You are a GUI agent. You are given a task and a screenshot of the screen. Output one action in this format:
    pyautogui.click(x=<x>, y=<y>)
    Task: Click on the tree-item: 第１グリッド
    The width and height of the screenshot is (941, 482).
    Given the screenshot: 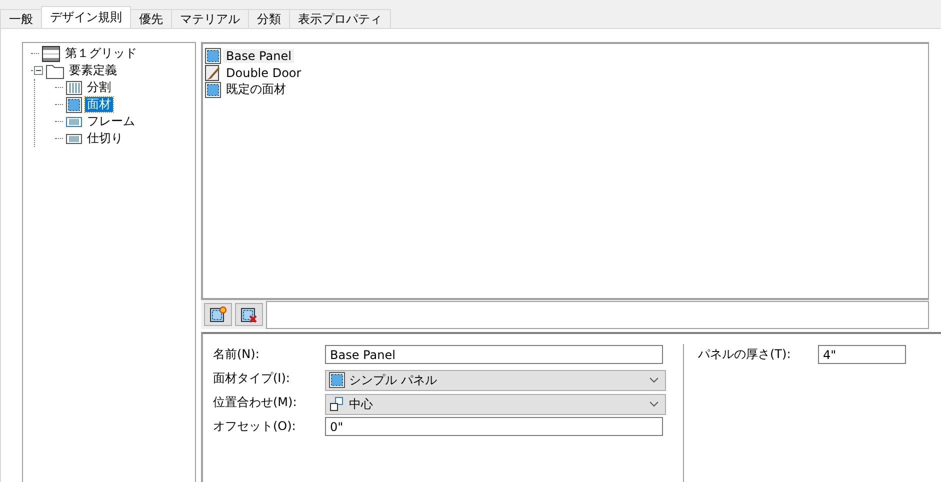 What is the action you would take?
    pyautogui.click(x=101, y=53)
    